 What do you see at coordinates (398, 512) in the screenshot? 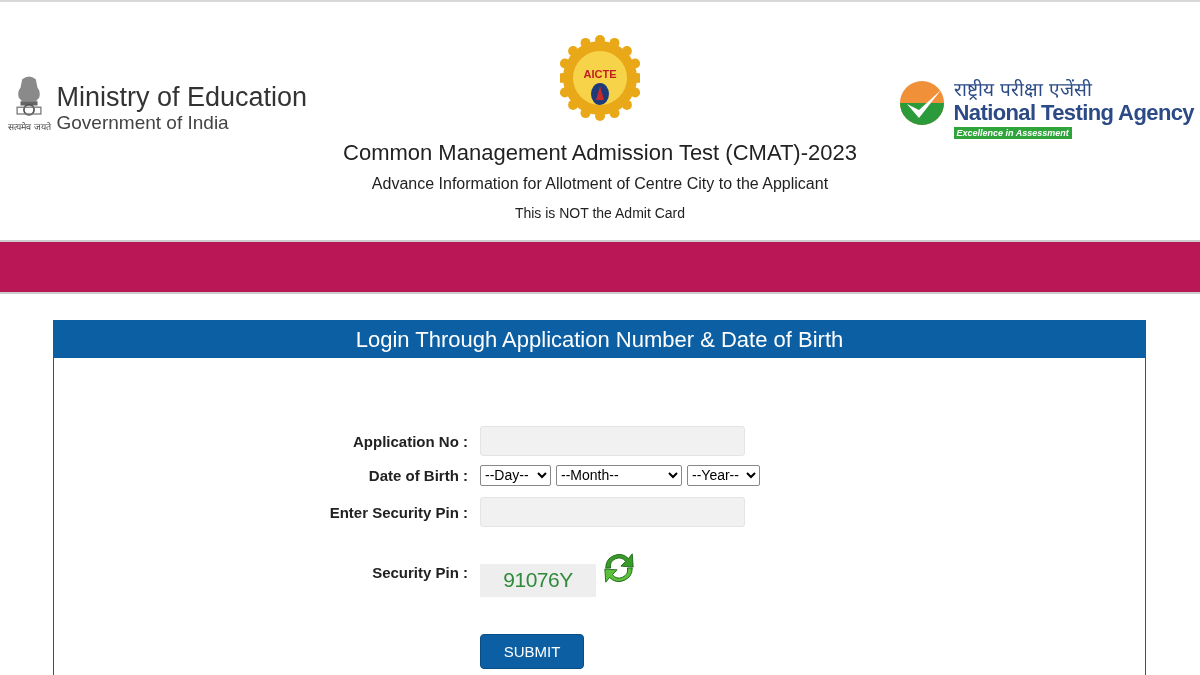
I see `field-label: Enter Security Pin :` at bounding box center [398, 512].